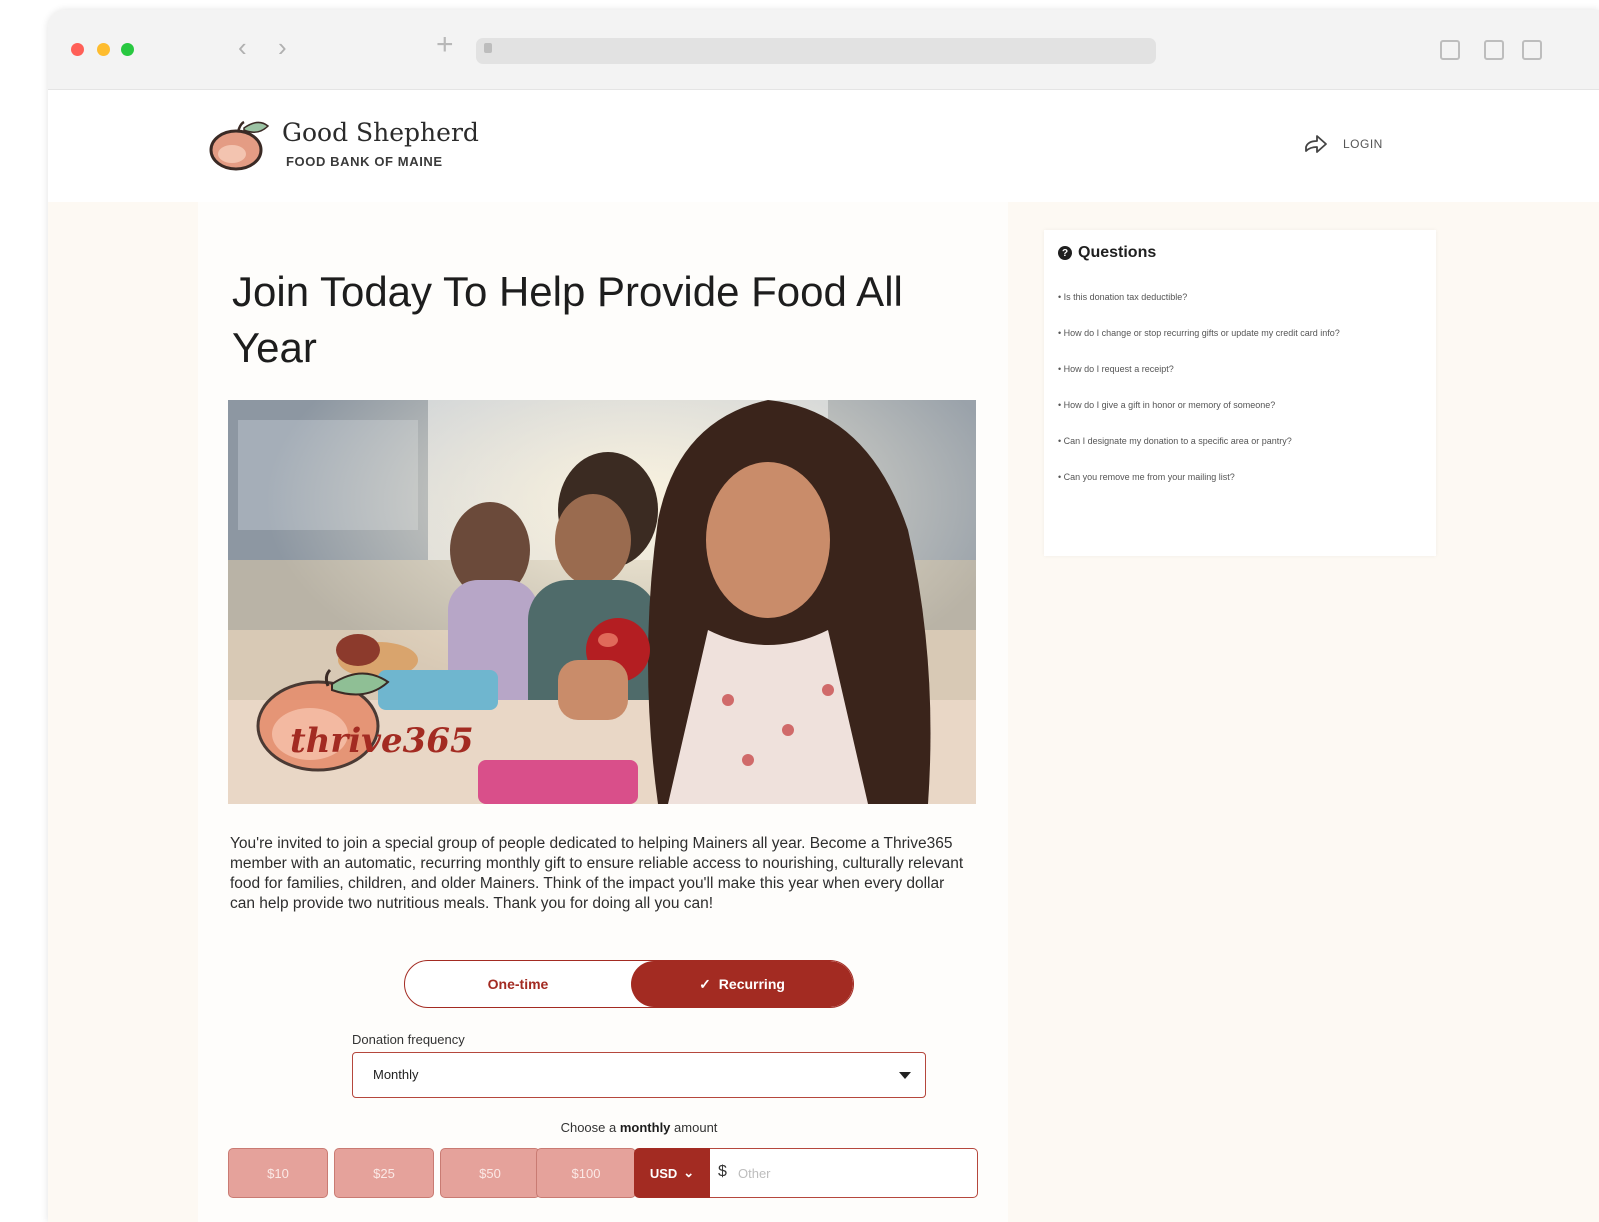  I want to click on amount-hint-prefix: Choose a, so click(588, 1127).